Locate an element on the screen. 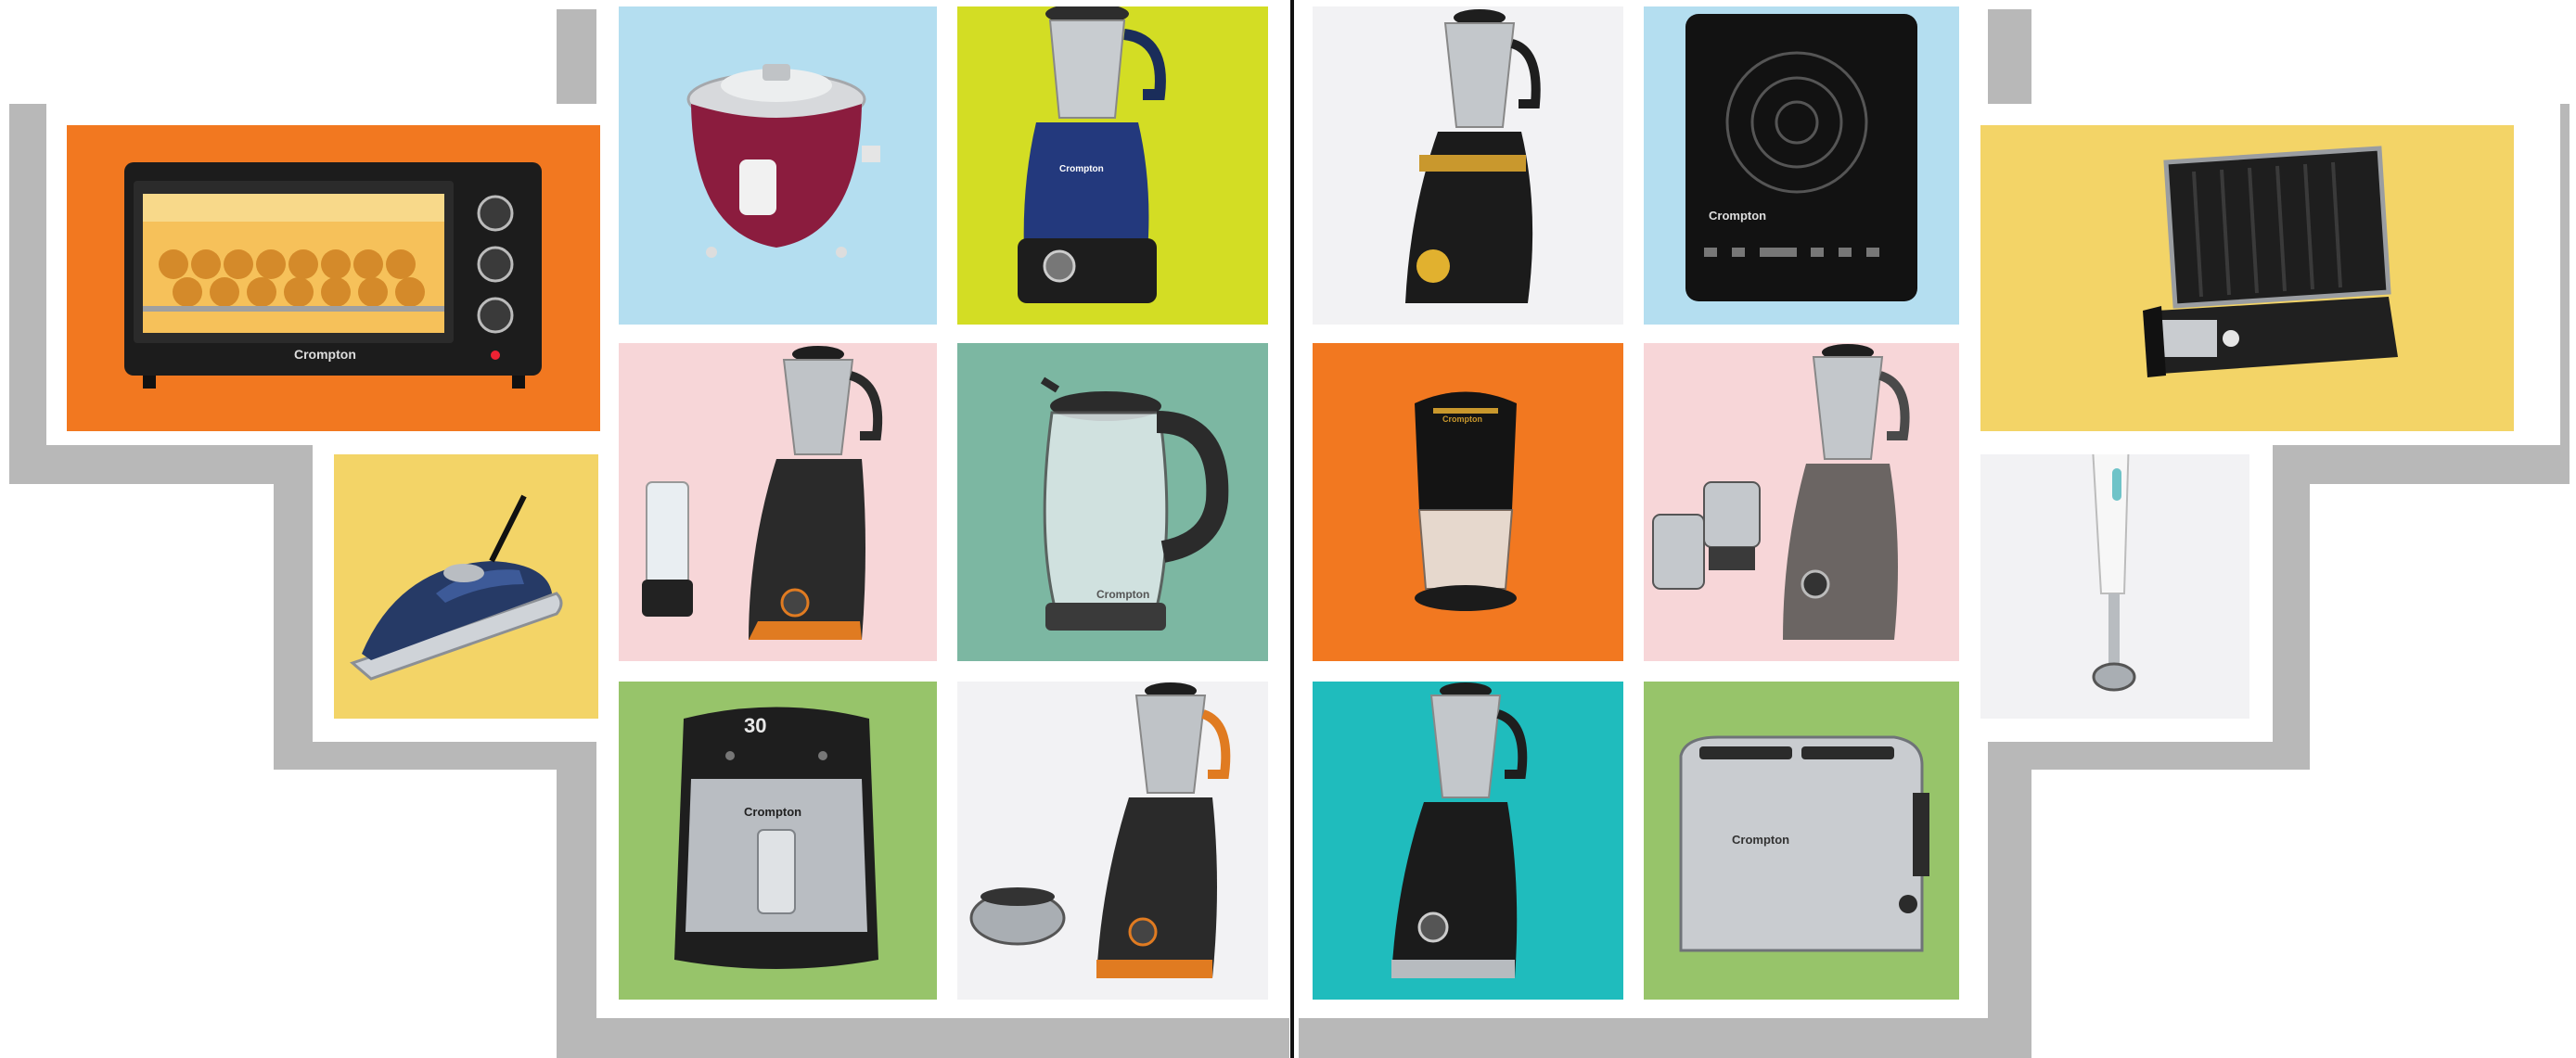 Image resolution: width=2576 pixels, height=1058 pixels. tile-rice-cooker is located at coordinates (778, 165).